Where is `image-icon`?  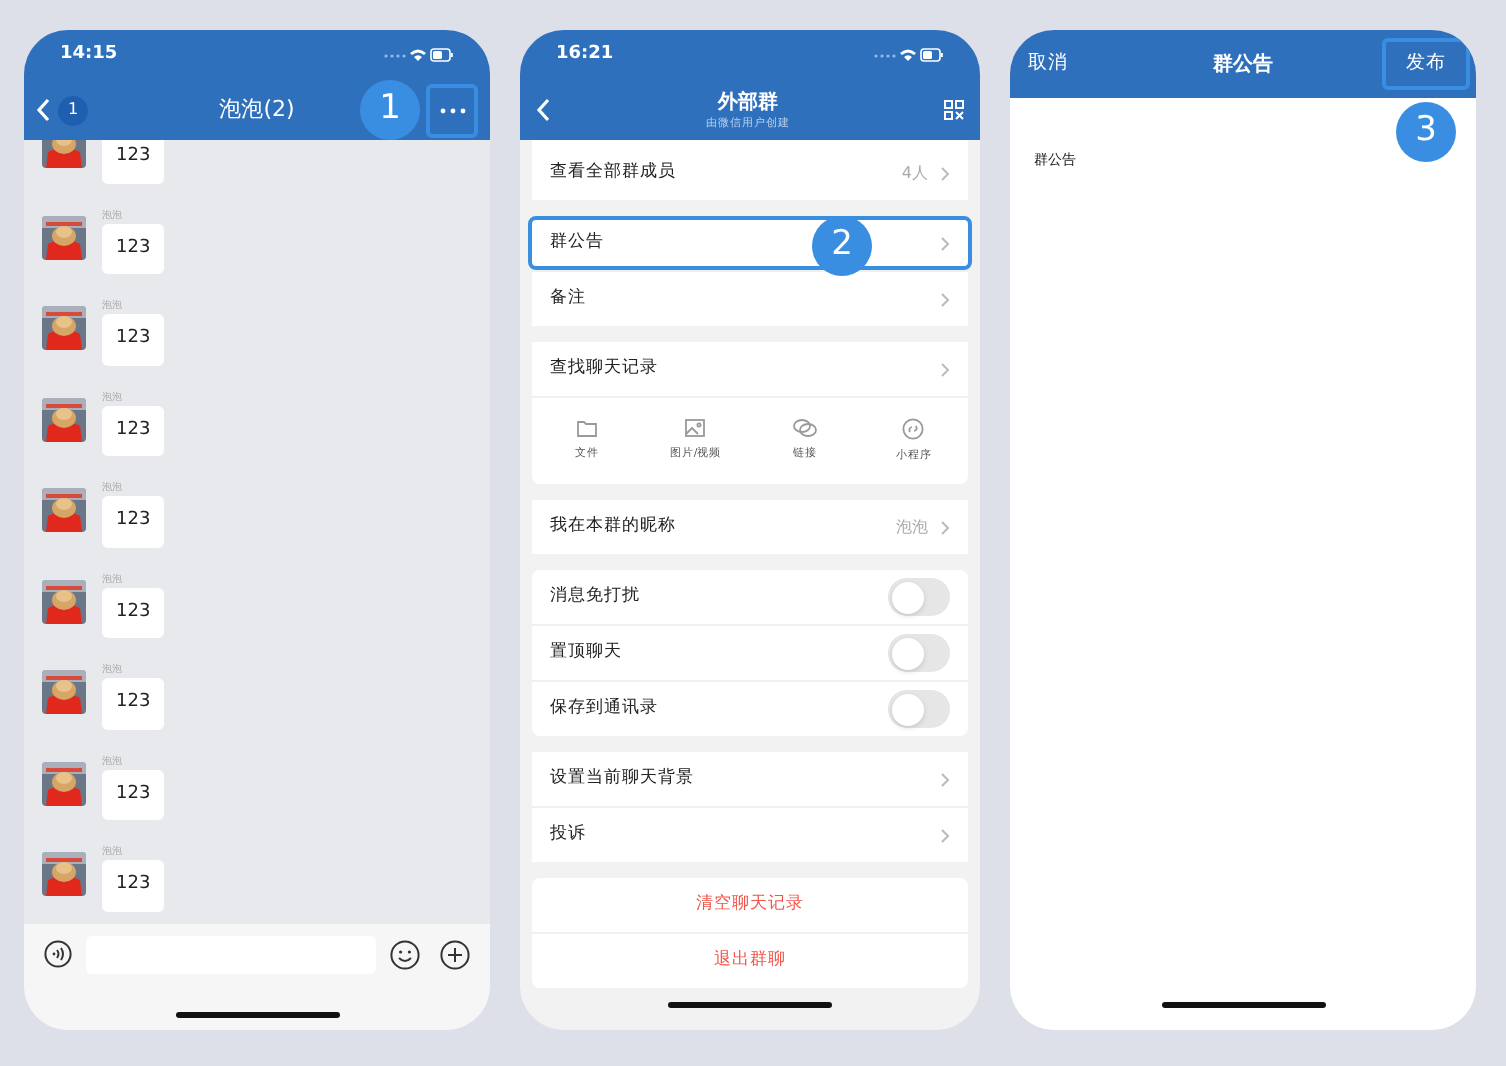
image-icon is located at coordinates (695, 428).